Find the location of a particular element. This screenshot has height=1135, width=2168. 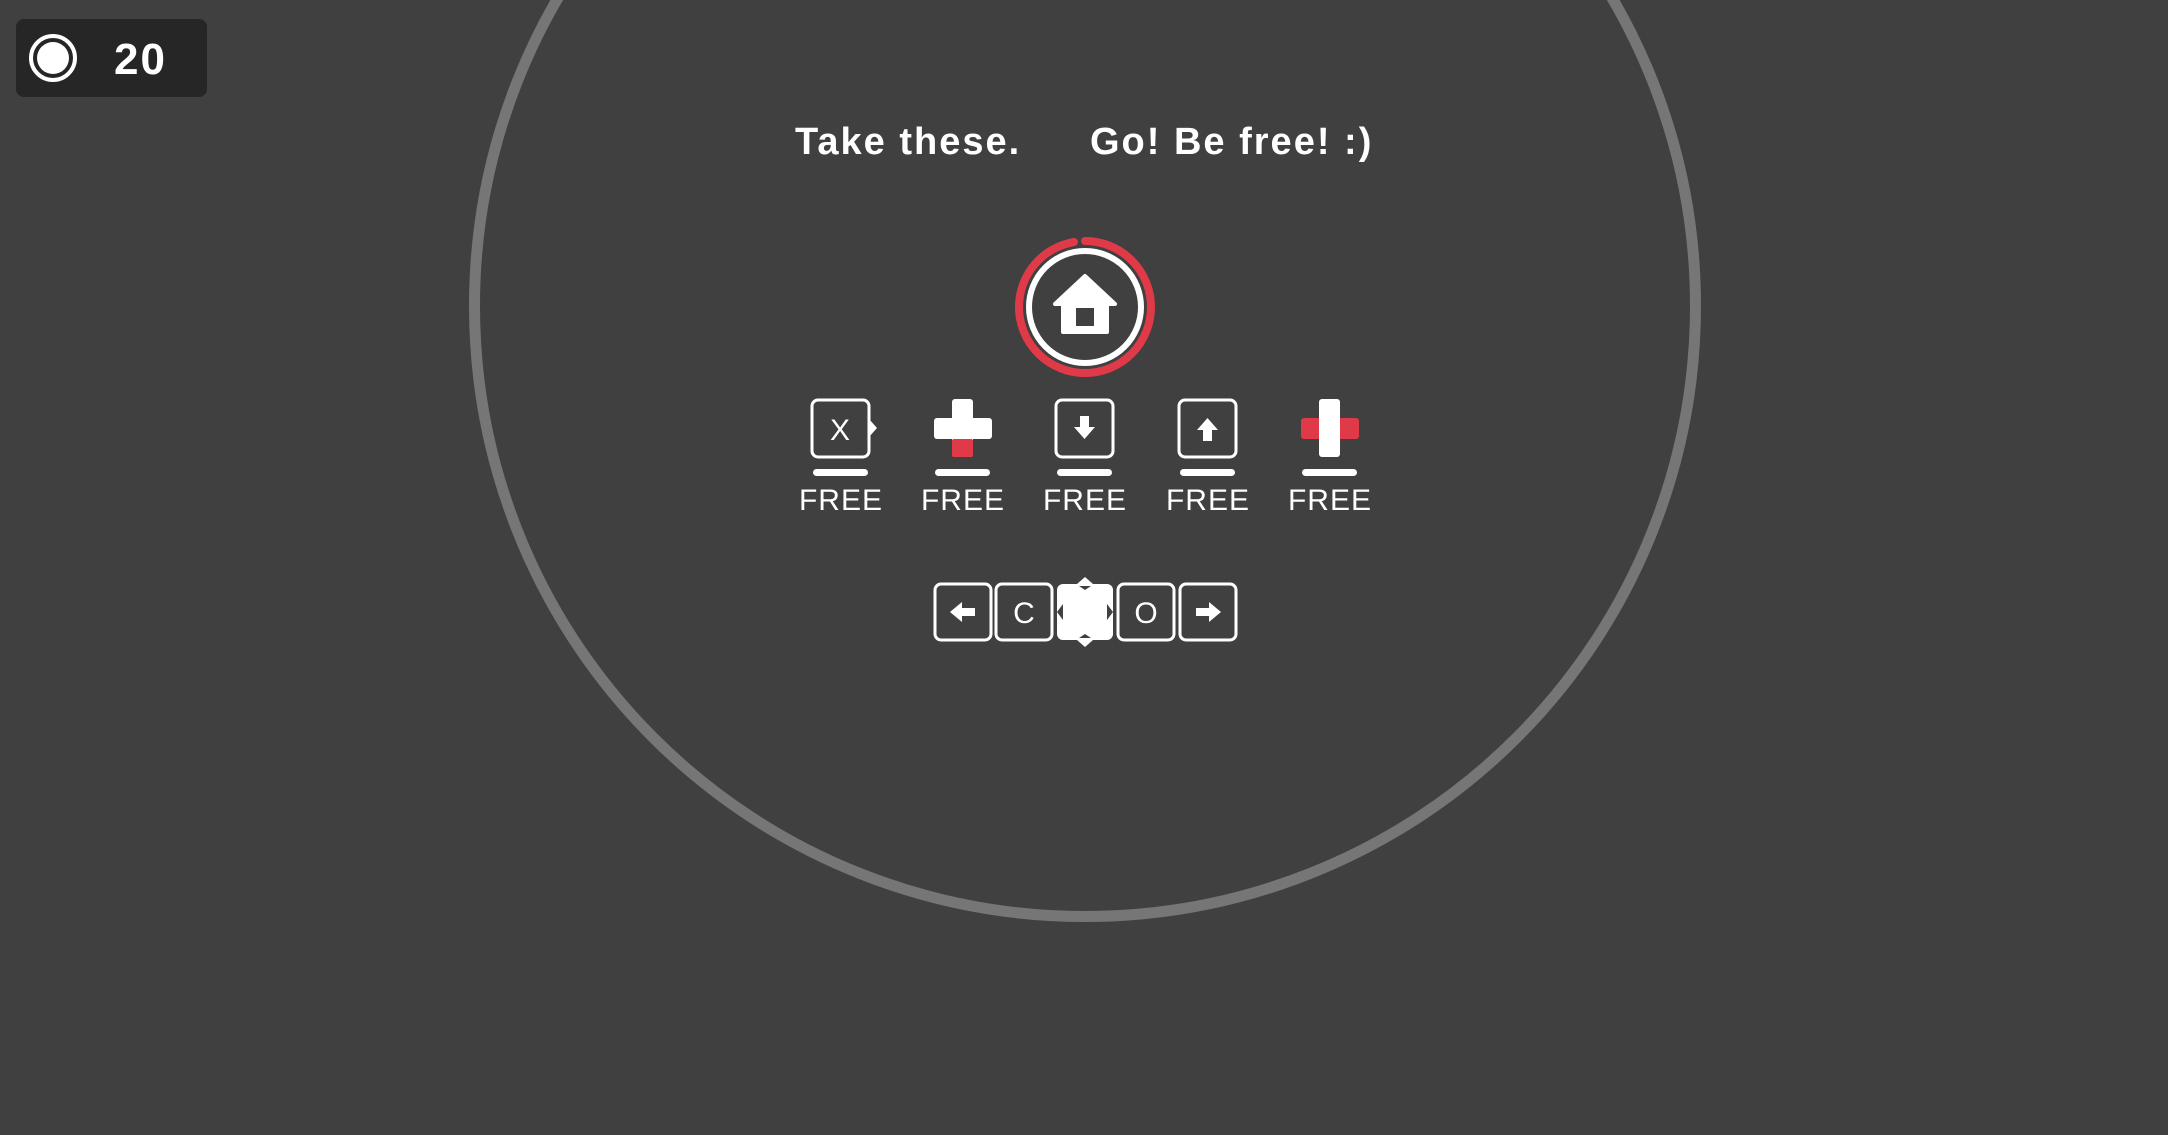

left-arrow-key is located at coordinates (963, 612).